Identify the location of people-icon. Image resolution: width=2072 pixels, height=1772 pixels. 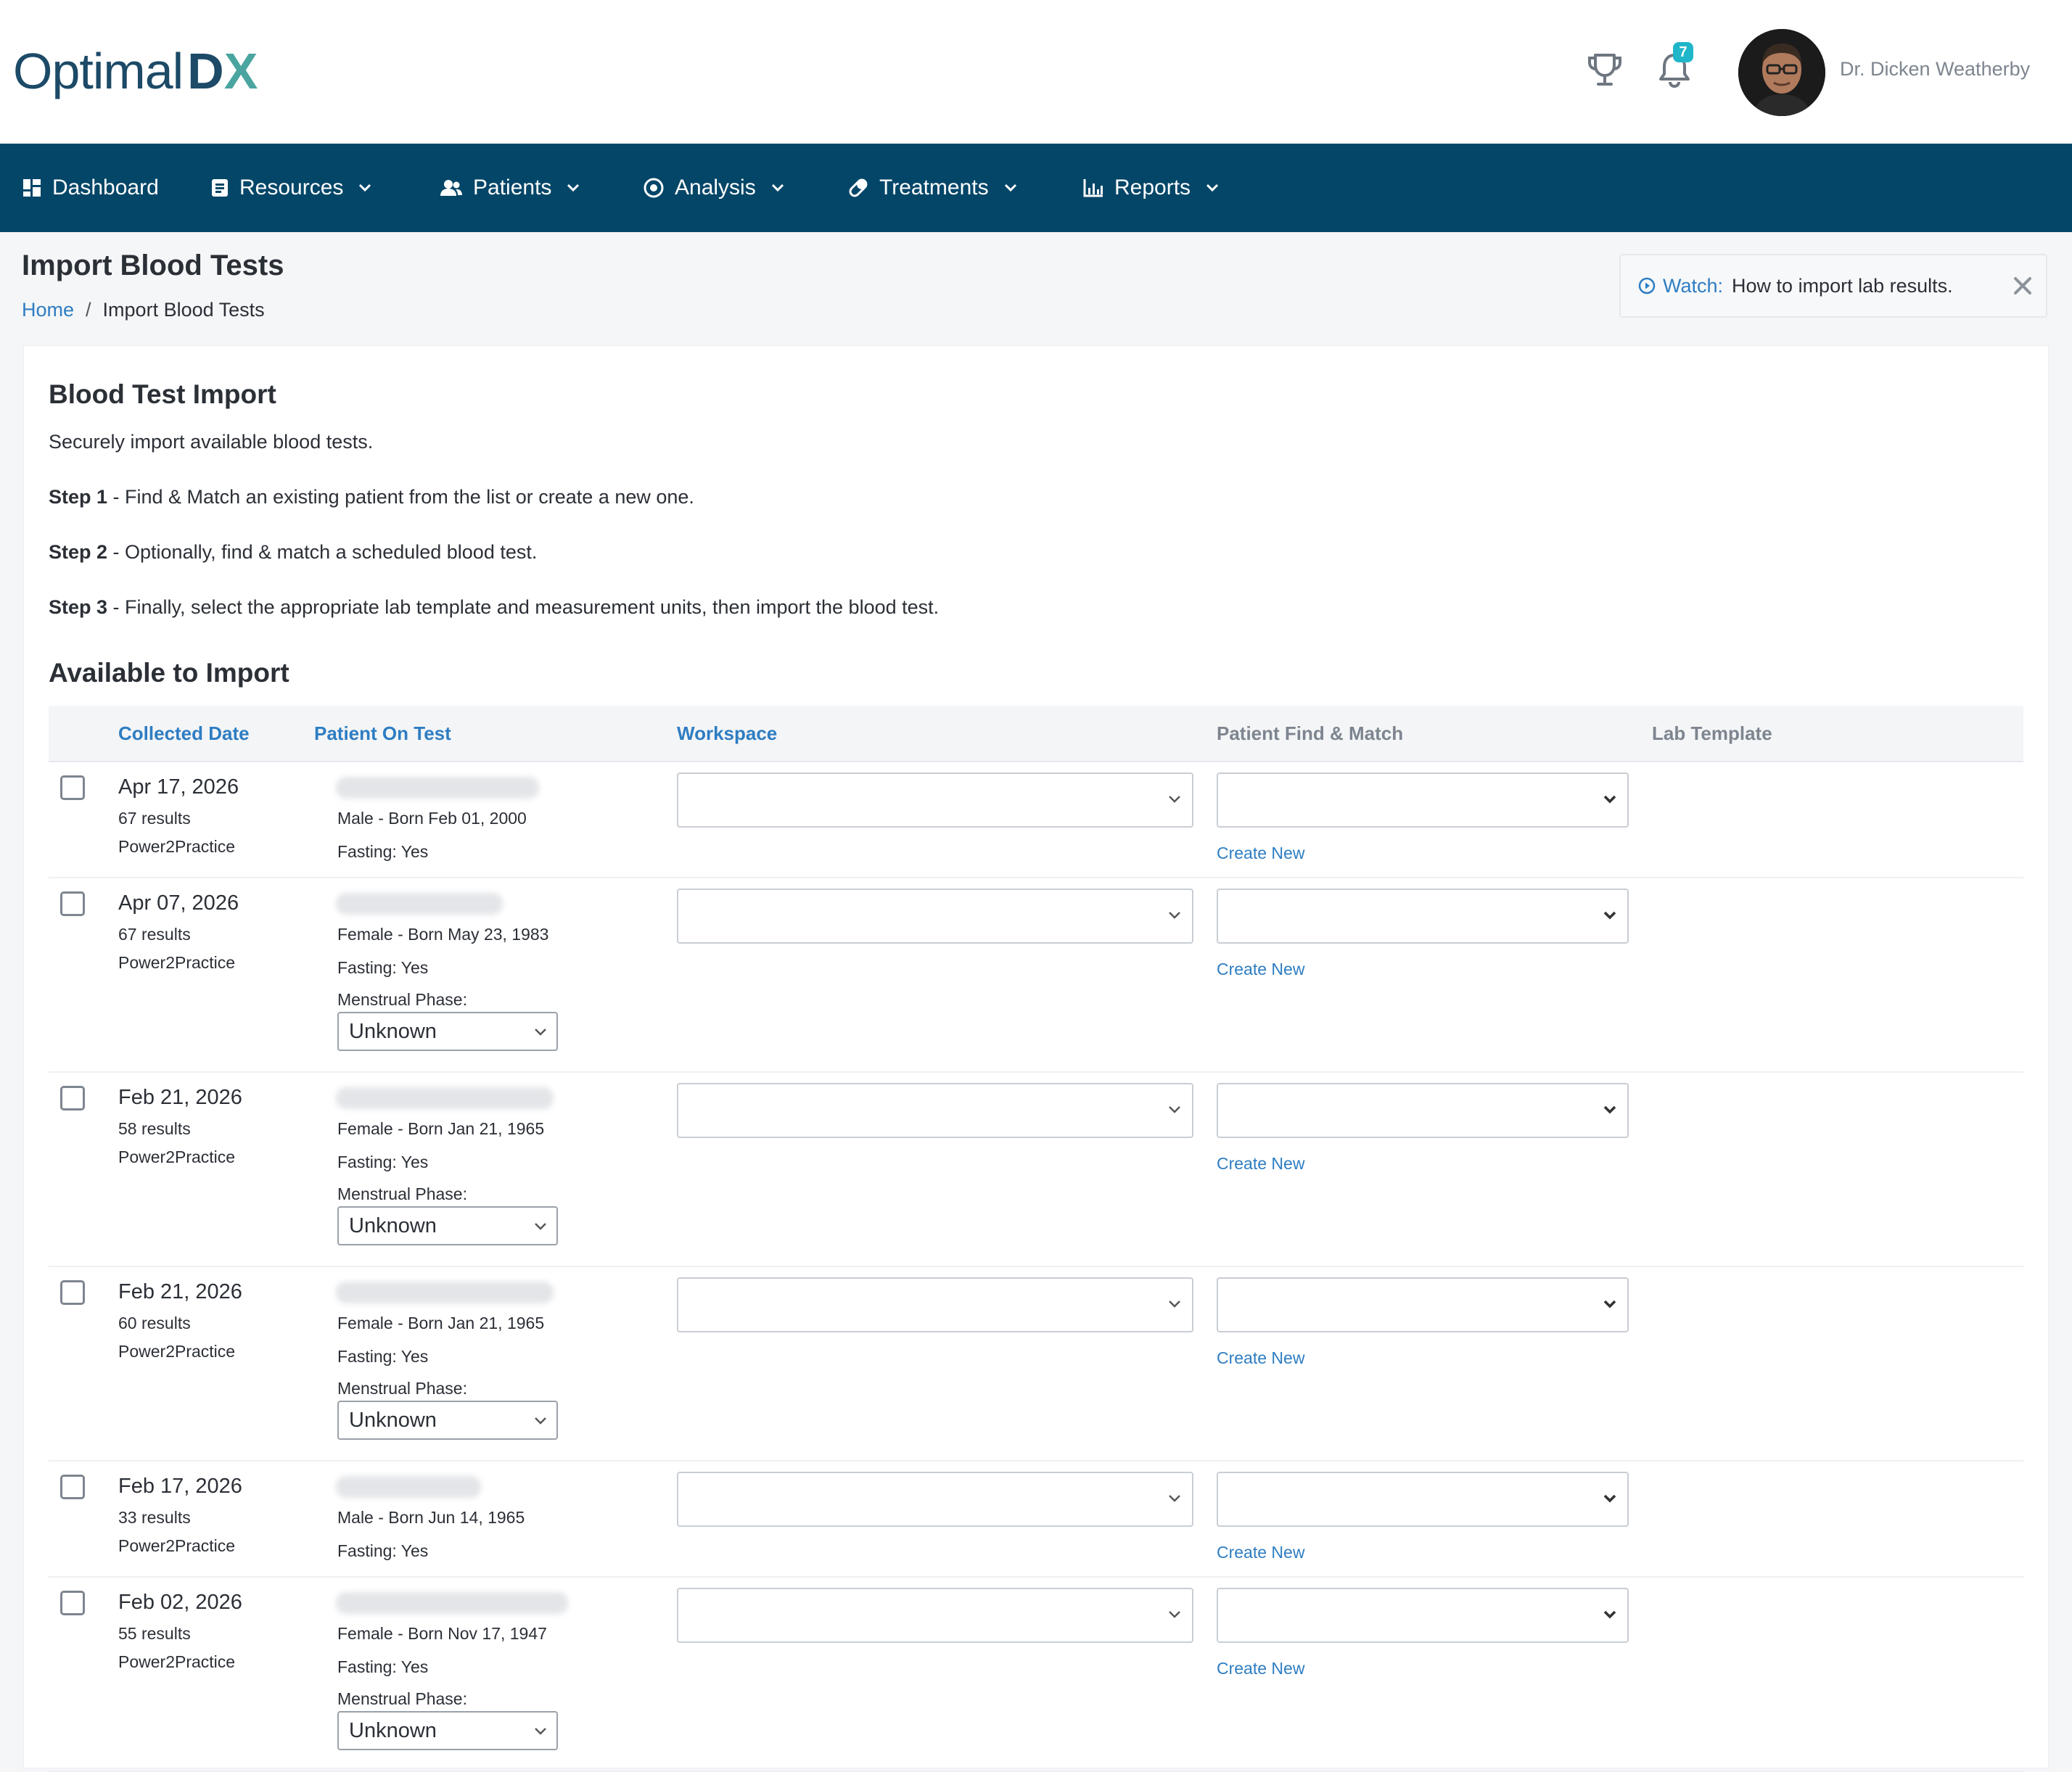
(451, 188).